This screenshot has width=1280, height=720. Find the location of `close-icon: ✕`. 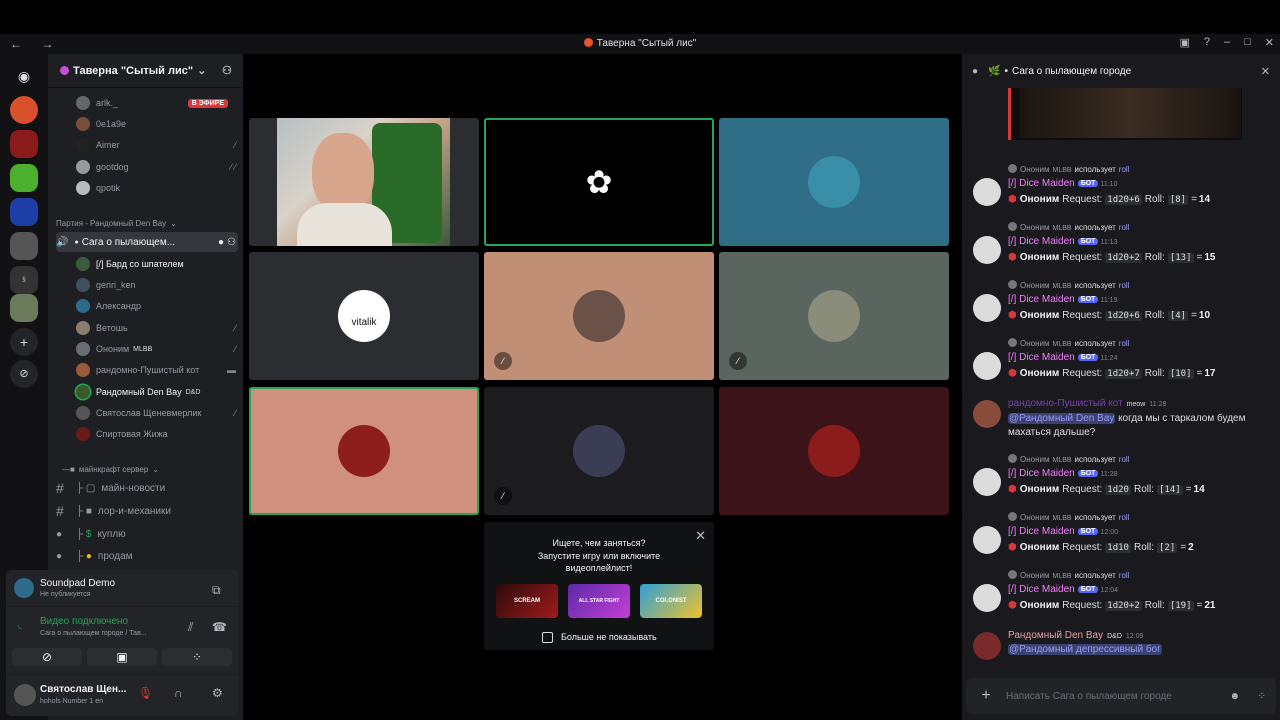

close-icon: ✕ is located at coordinates (1265, 71).